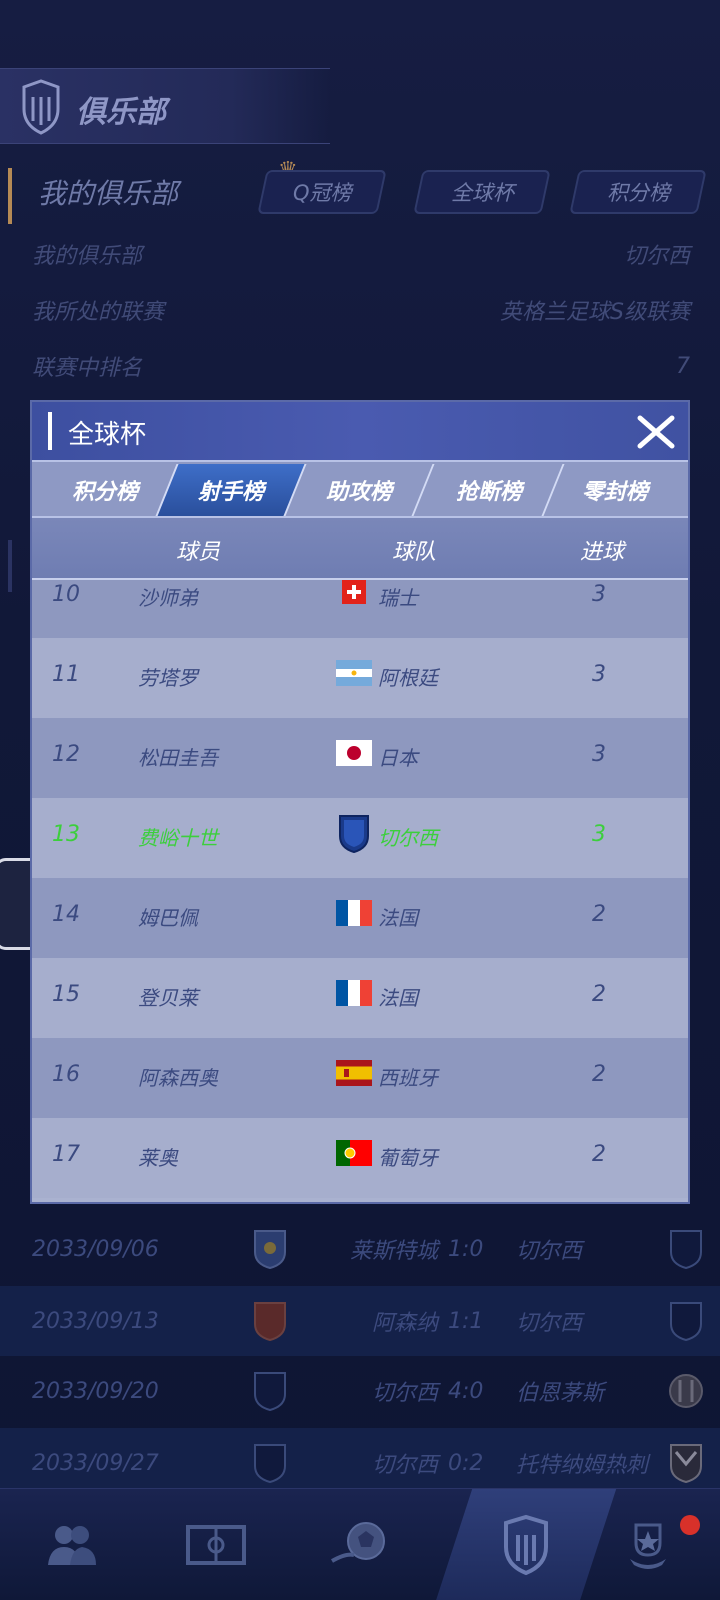 The image size is (720, 1600). What do you see at coordinates (168, 678) in the screenshot?
I see `row-player: 劳塔罗` at bounding box center [168, 678].